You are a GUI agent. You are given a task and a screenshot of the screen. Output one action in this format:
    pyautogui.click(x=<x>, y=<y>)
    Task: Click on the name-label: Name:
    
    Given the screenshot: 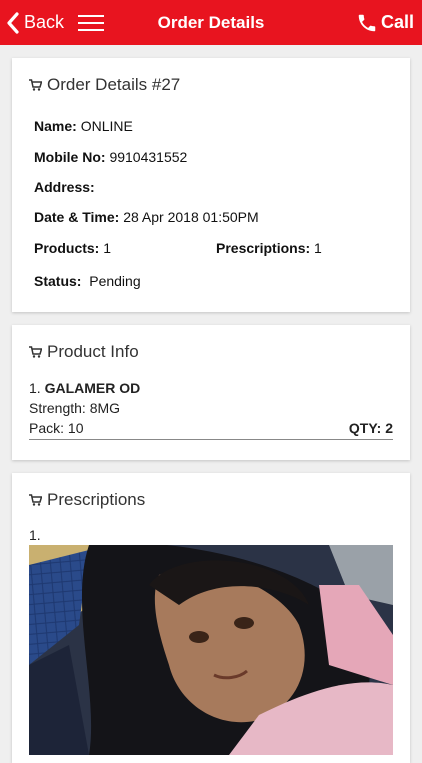 What is the action you would take?
    pyautogui.click(x=55, y=126)
    